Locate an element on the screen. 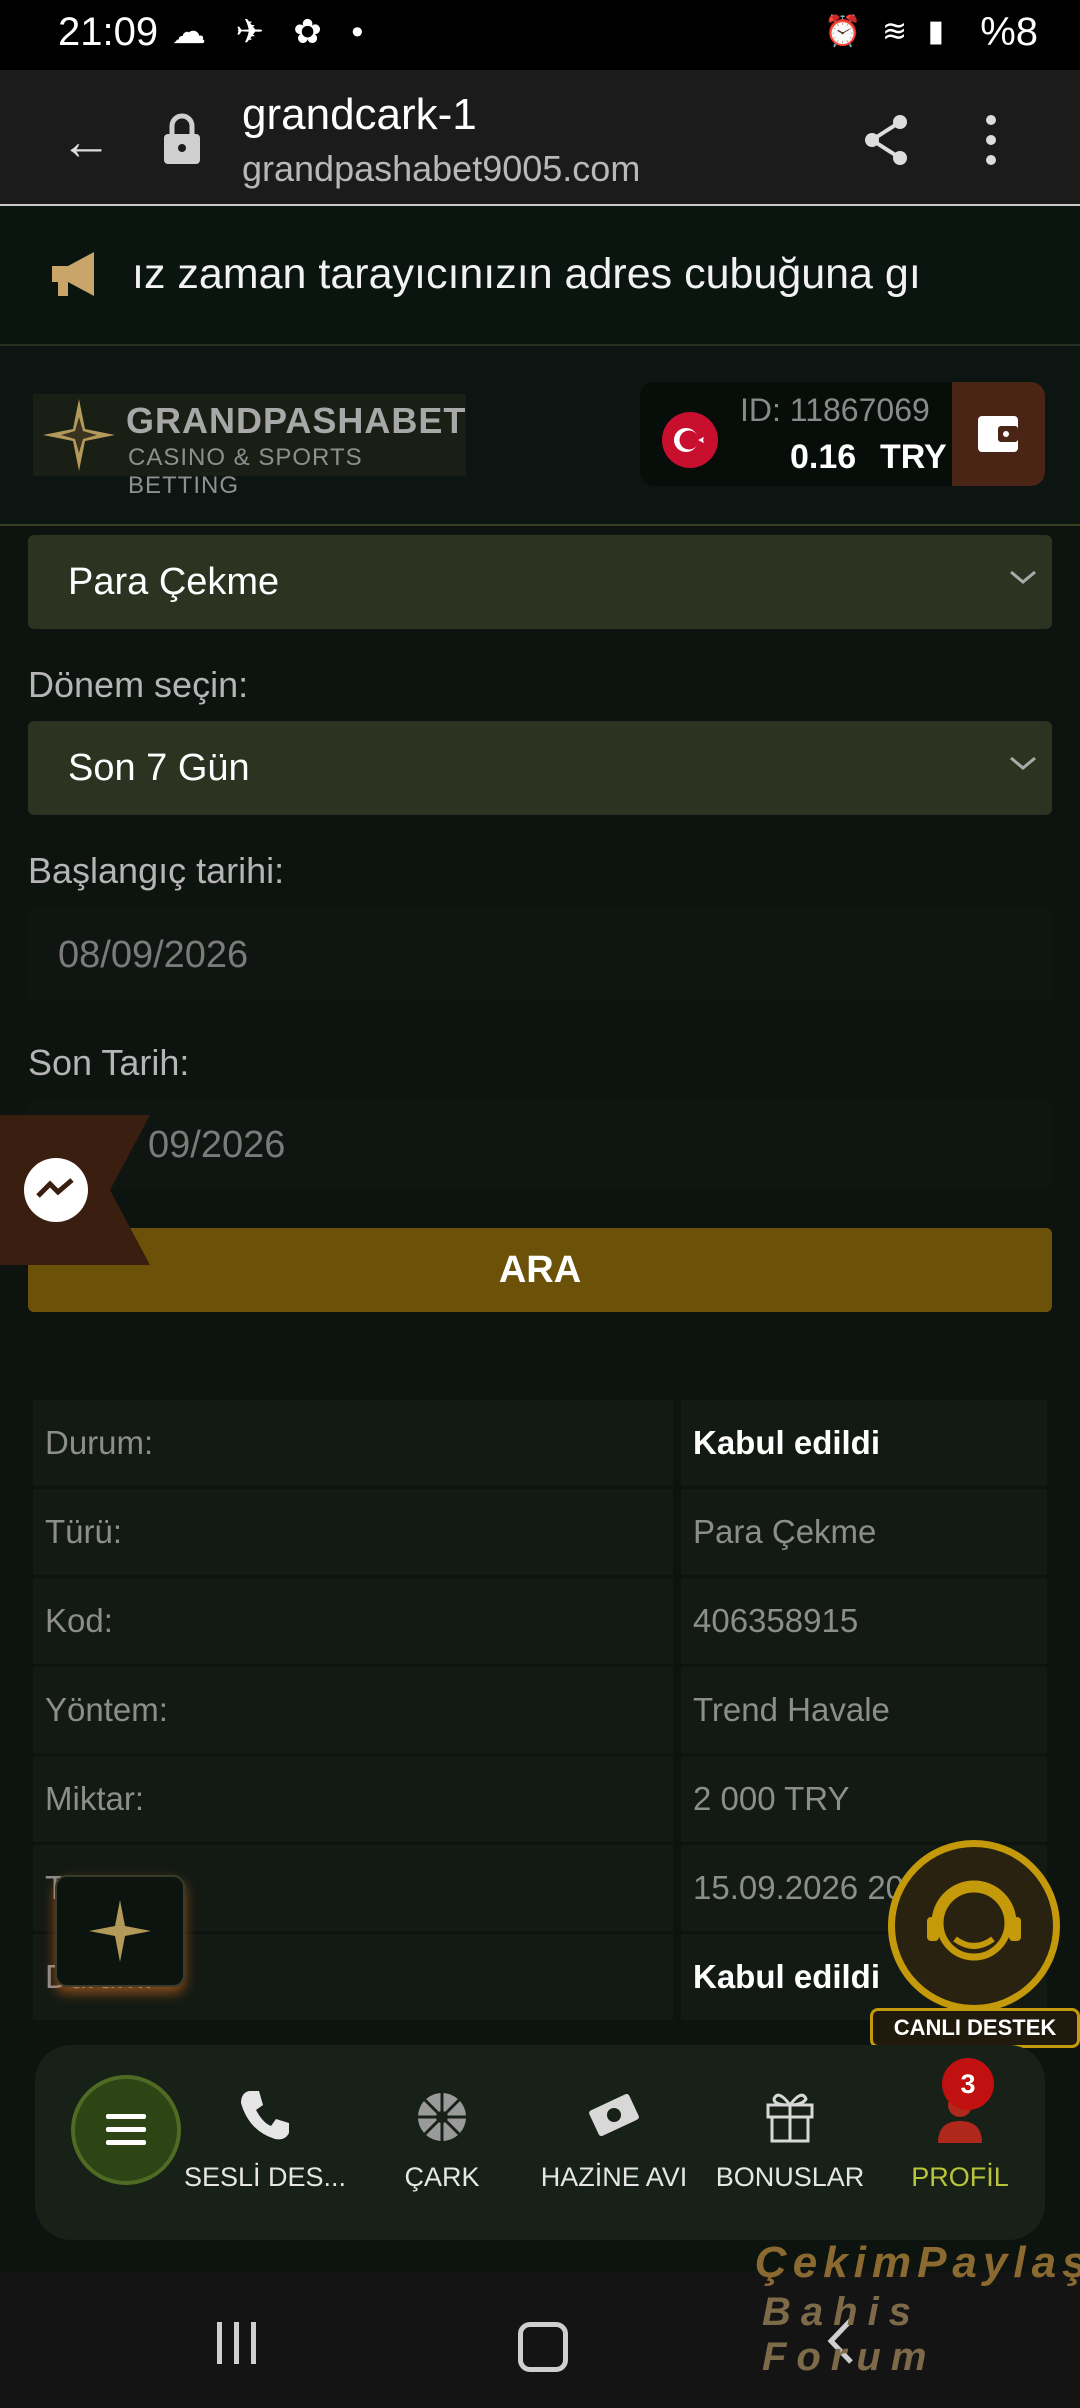  announcement-bar: ız zaman tarayıcınızın adres cubuğuna gı is located at coordinates (540, 276).